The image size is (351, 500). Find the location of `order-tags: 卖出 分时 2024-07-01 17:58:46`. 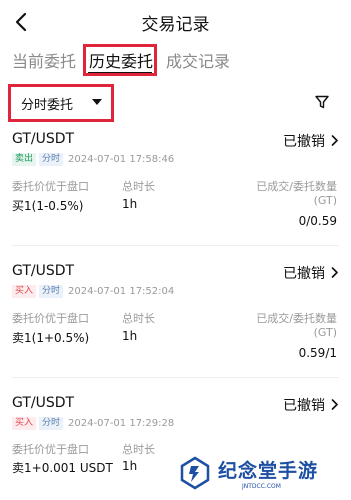

order-tags: 卖出 分时 2024-07-01 17:58:46 is located at coordinates (93, 160).